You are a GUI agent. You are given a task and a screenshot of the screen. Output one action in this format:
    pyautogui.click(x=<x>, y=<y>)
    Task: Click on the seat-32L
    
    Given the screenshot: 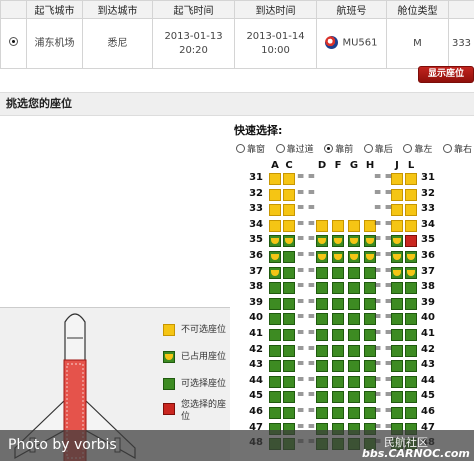 What is the action you would take?
    pyautogui.click(x=411, y=195)
    